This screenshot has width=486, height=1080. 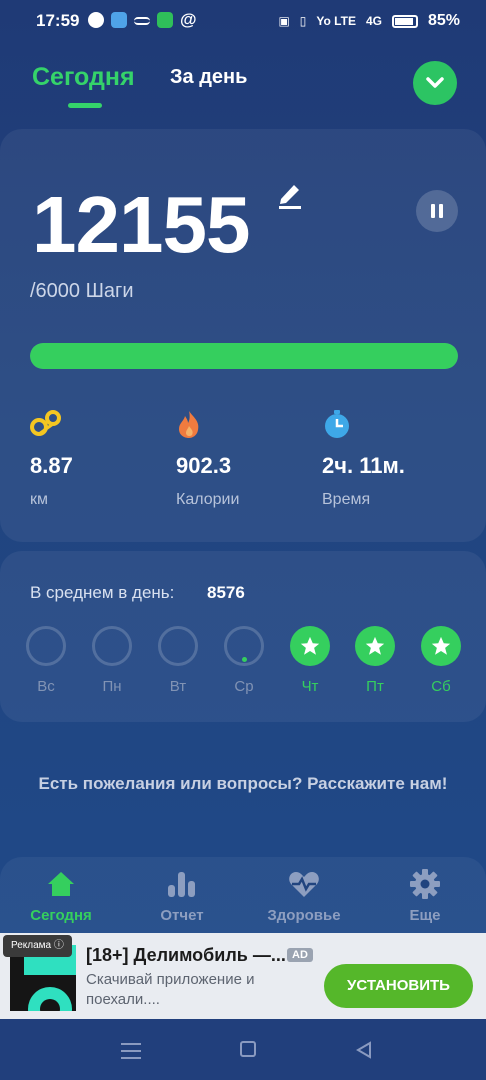 I want to click on day-indicator: Пт, so click(x=375, y=660).